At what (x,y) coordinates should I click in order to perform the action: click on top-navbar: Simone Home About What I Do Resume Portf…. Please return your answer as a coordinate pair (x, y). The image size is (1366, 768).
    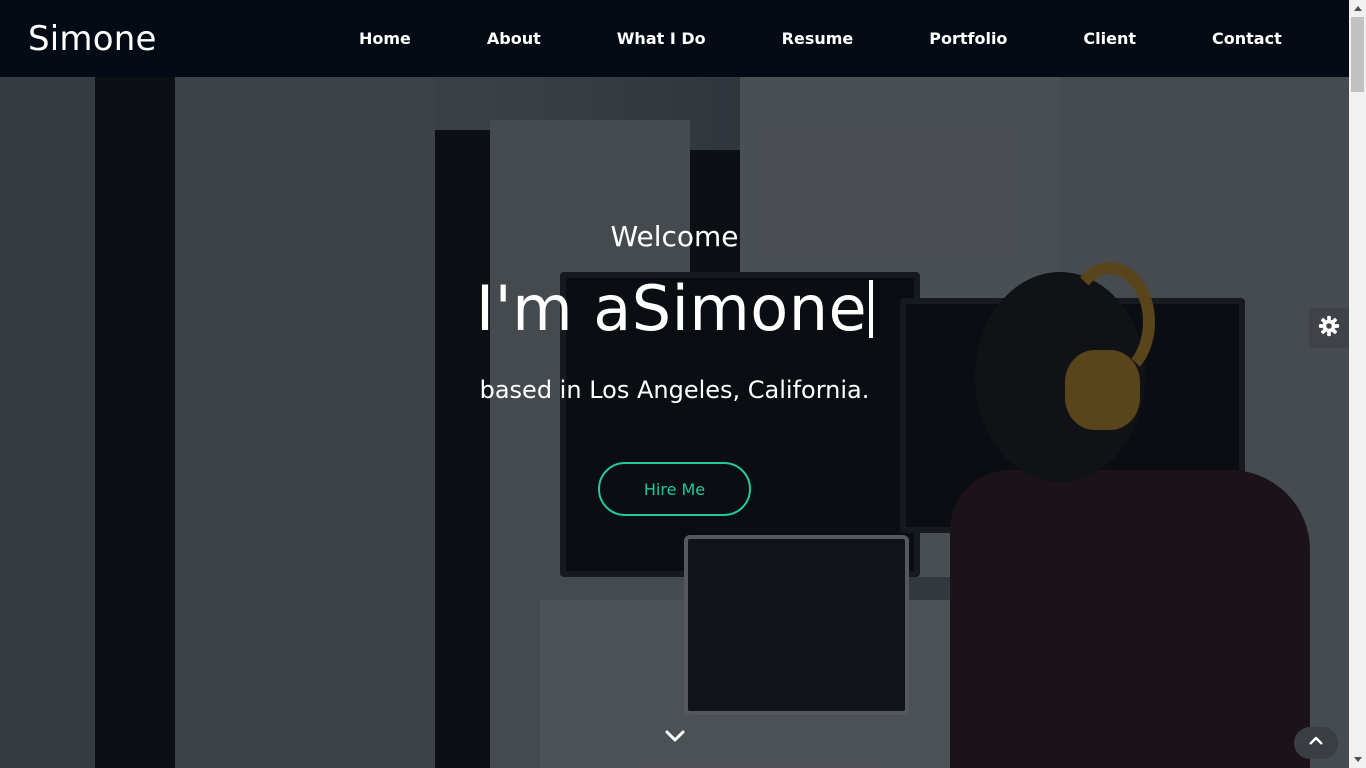
    Looking at the image, I should click on (674, 38).